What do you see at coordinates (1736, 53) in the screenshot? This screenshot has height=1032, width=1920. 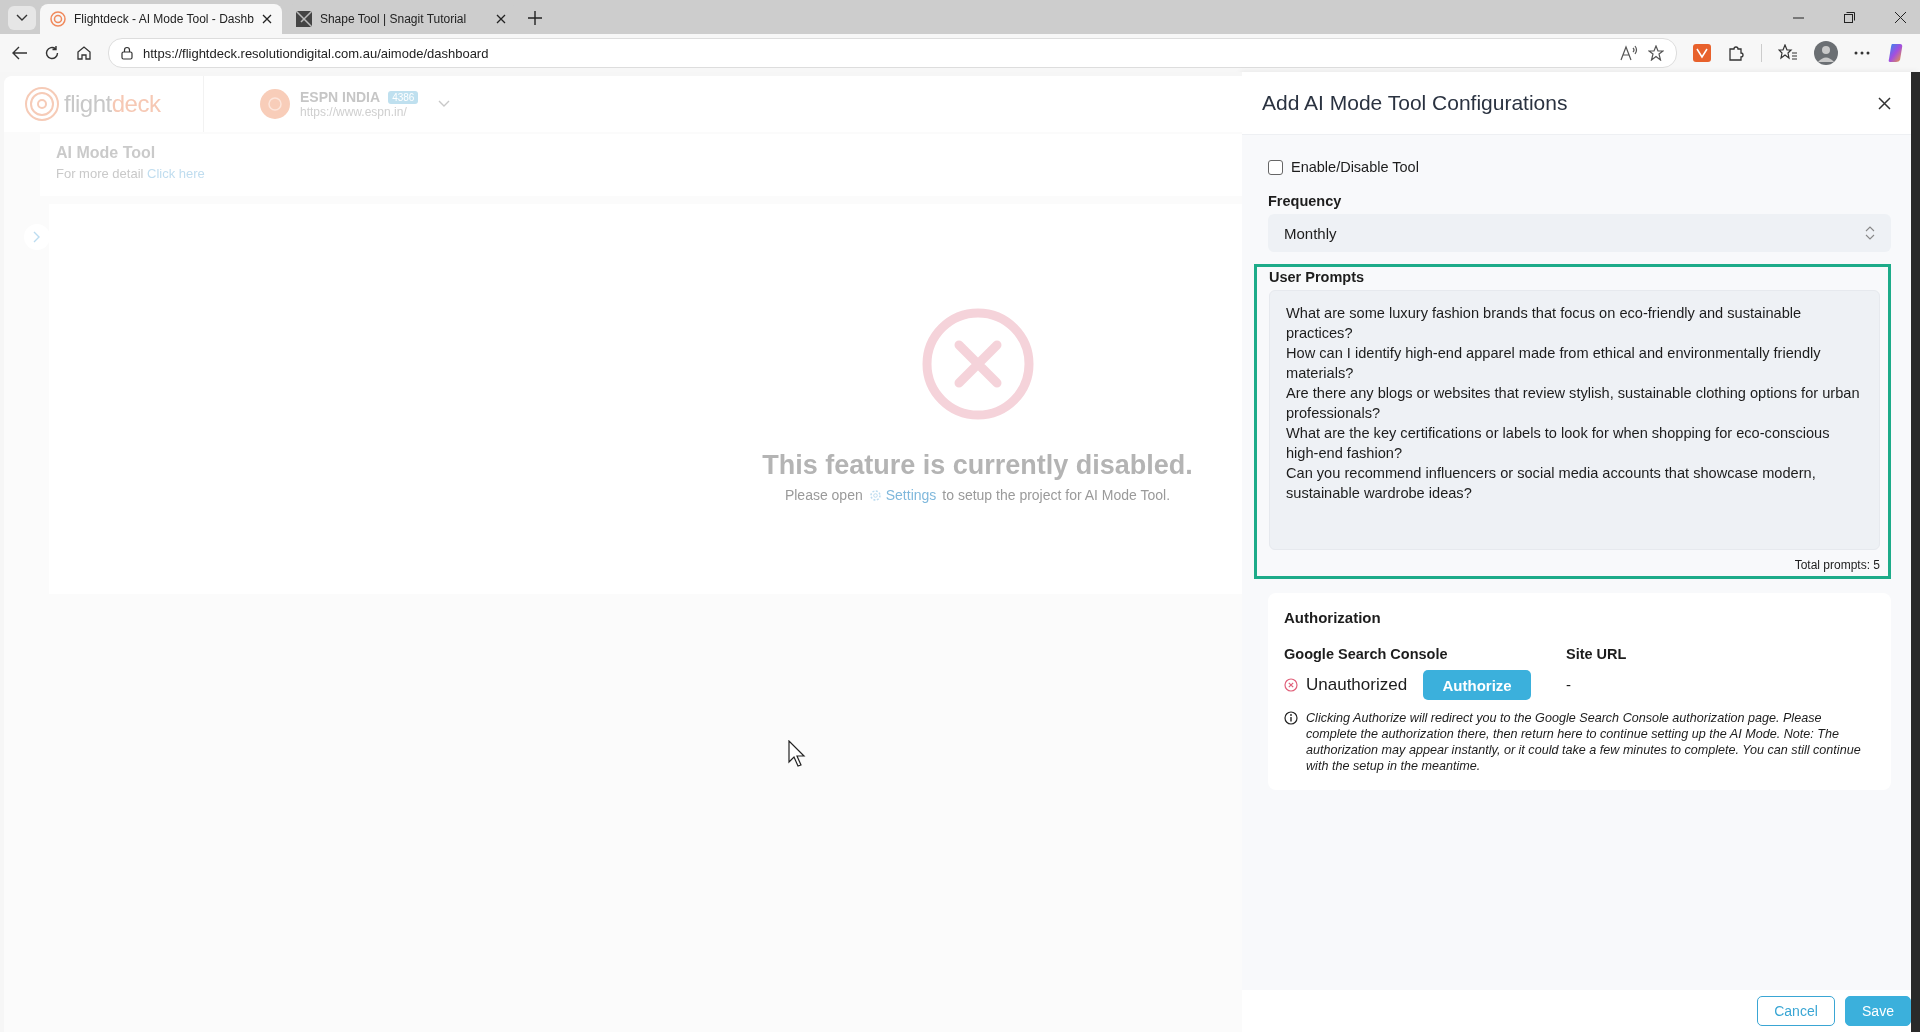 I see `puzzle-icon` at bounding box center [1736, 53].